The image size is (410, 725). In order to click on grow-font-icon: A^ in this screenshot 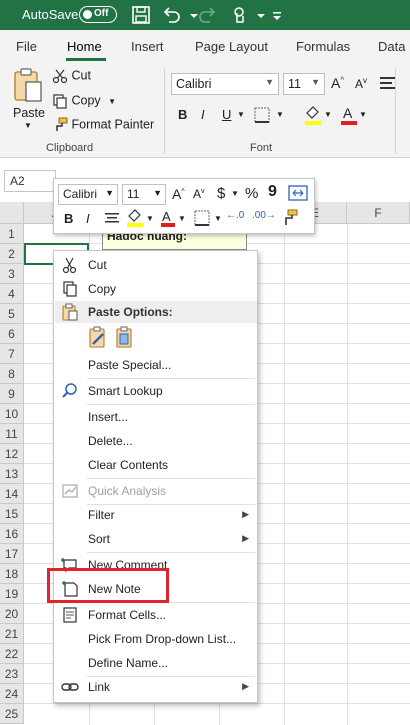, I will do `click(178, 194)`.